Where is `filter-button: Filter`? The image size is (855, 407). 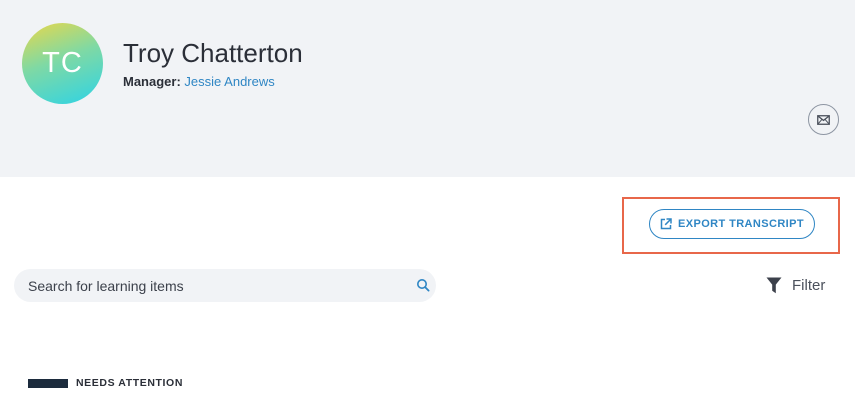 filter-button: Filter is located at coordinates (795, 285).